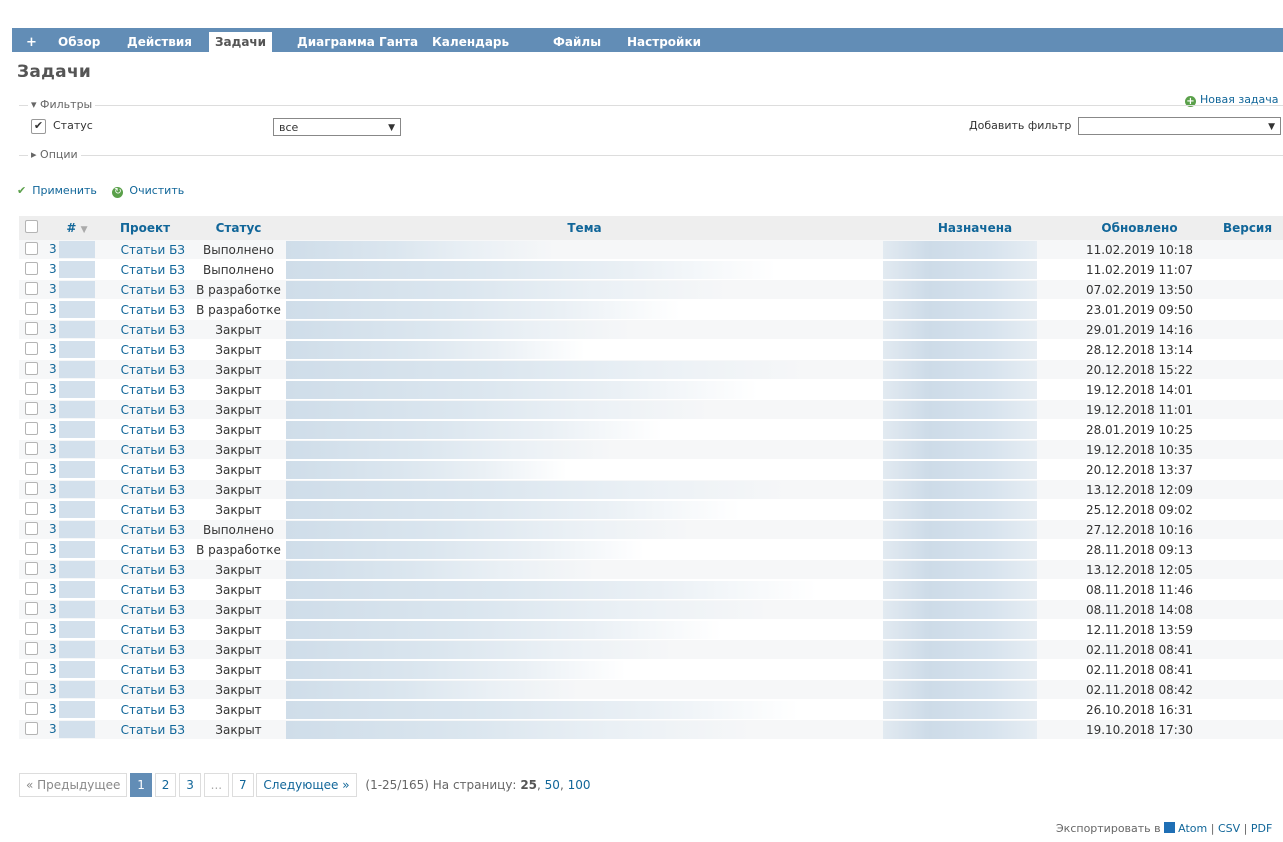  I want to click on table-row: 3 Статьи БЗ Закрыт 08.11.2018 11:46, so click(651, 589).